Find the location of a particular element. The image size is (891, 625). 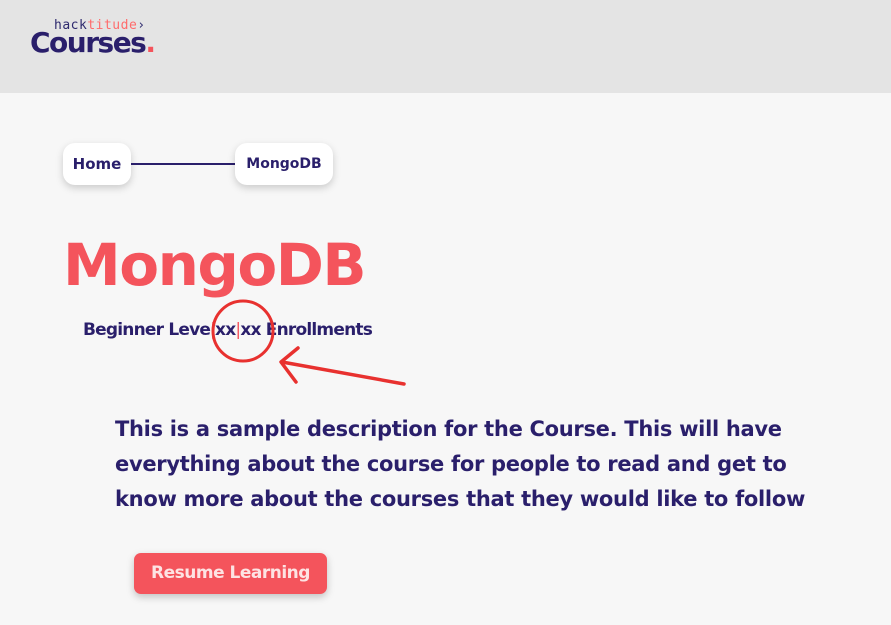

breadcrumb-home: Home is located at coordinates (97, 164).